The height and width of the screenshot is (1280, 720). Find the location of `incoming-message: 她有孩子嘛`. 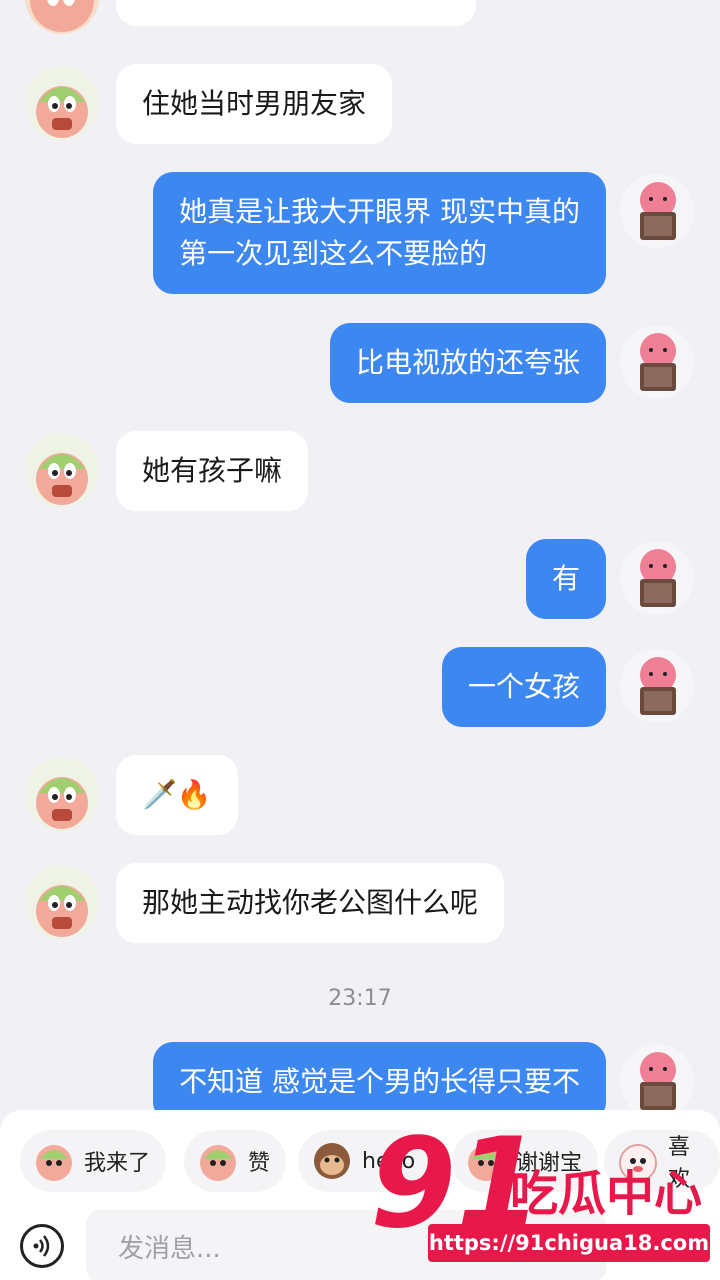

incoming-message: 她有孩子嘛 is located at coordinates (212, 471).